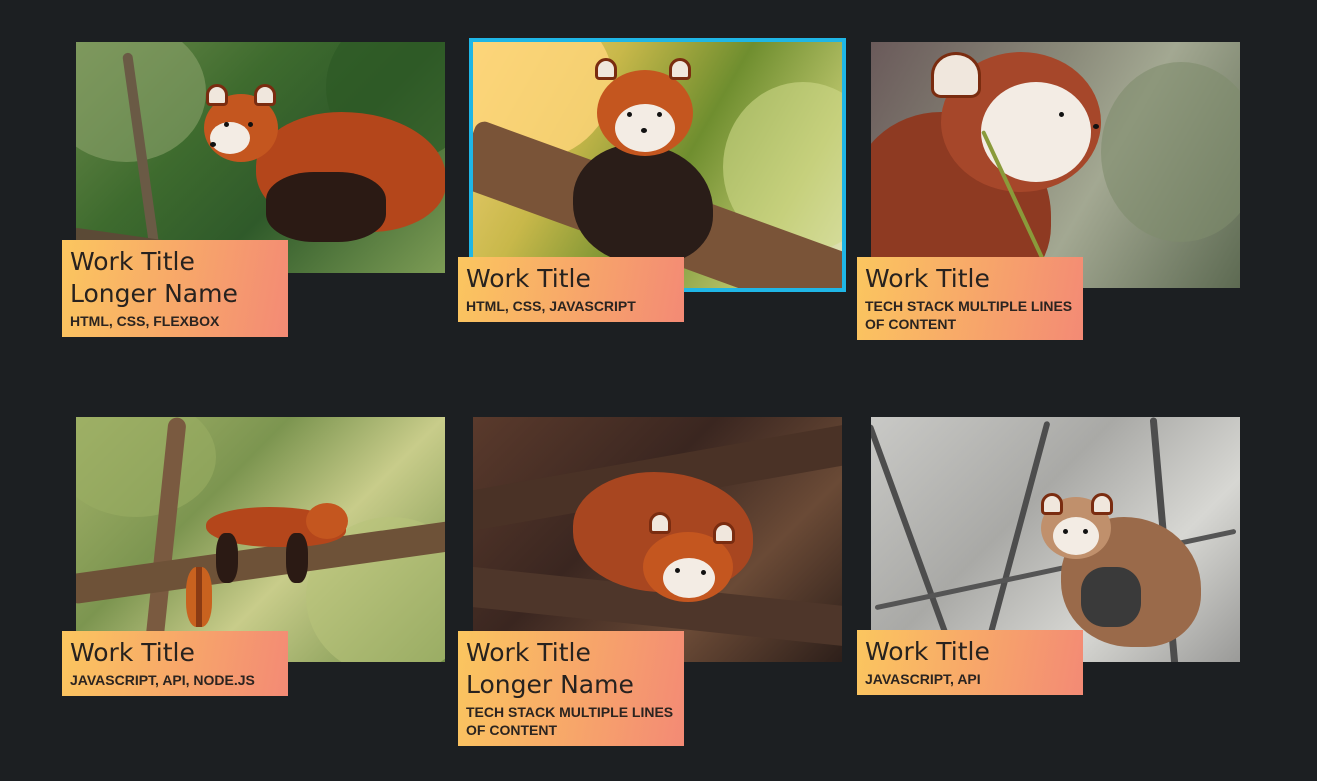 The width and height of the screenshot is (1317, 781). Describe the element at coordinates (162, 680) in the screenshot. I see `tech-stack: JAVASCRIPT, API, NODE.JS` at that location.